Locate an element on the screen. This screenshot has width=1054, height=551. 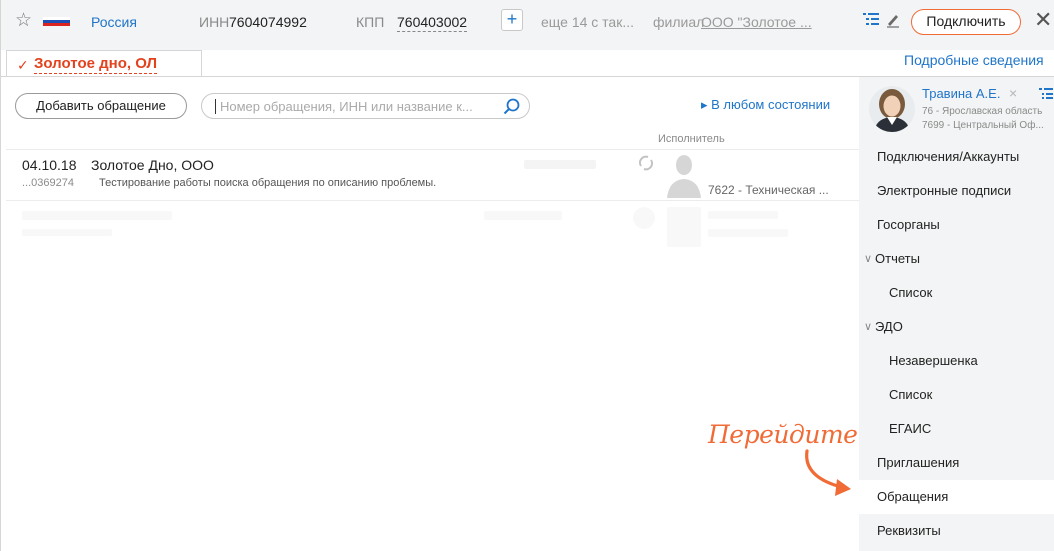
nav-item-invites: Приглашения is located at coordinates (956, 463).